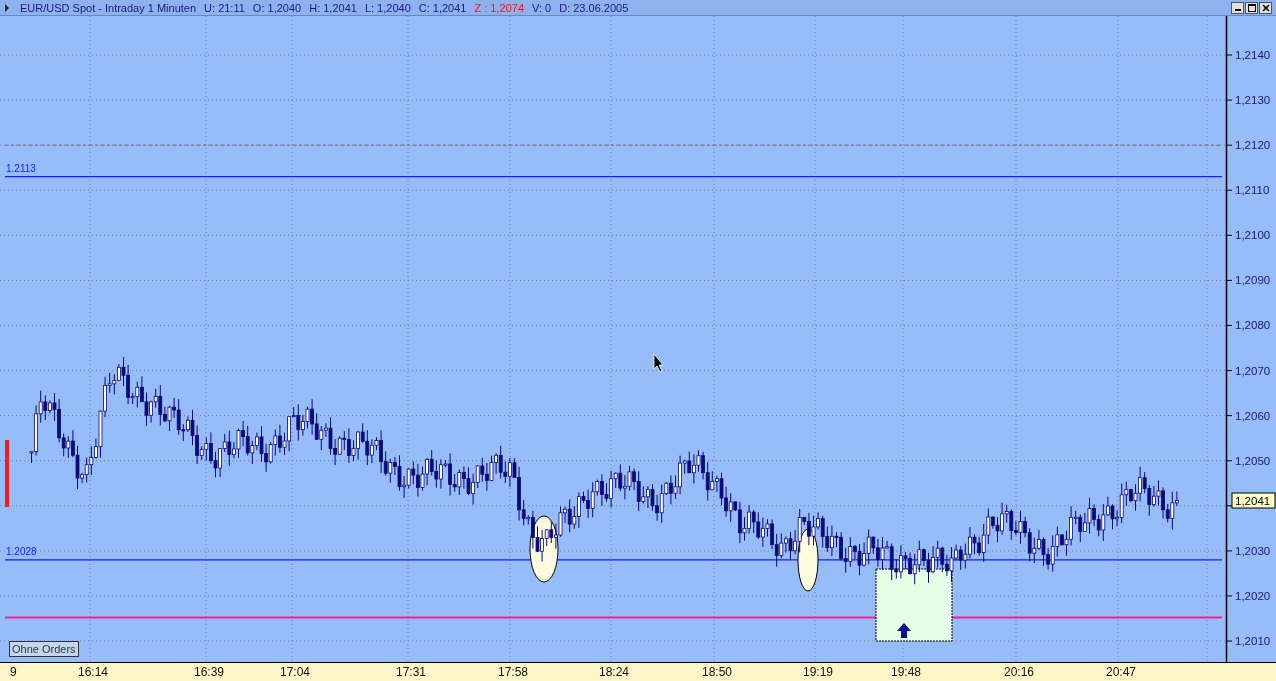  I want to click on time-label: 17:04, so click(295, 672).